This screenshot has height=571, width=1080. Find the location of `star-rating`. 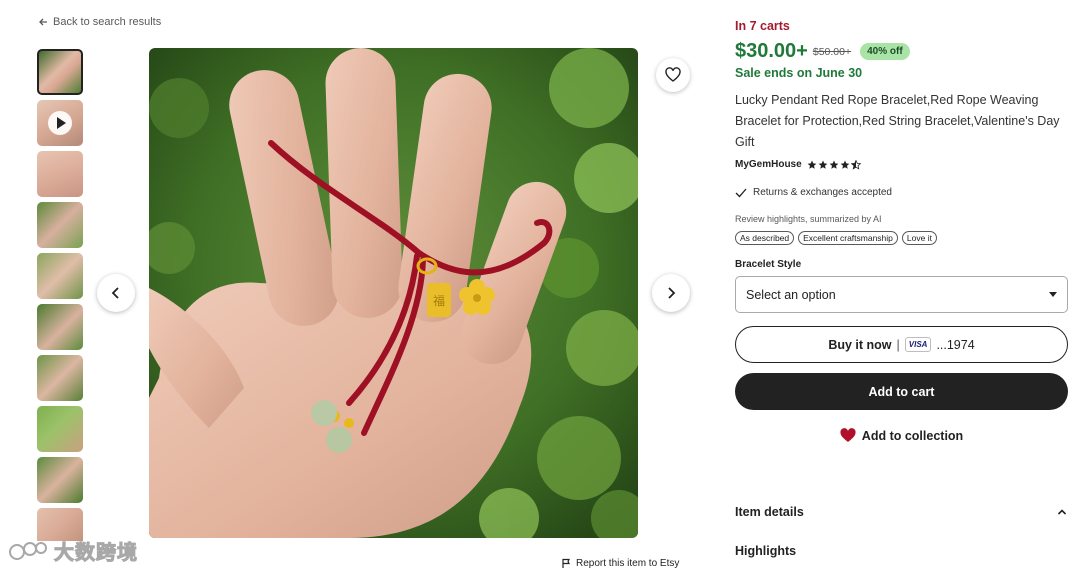

star-rating is located at coordinates (834, 164).